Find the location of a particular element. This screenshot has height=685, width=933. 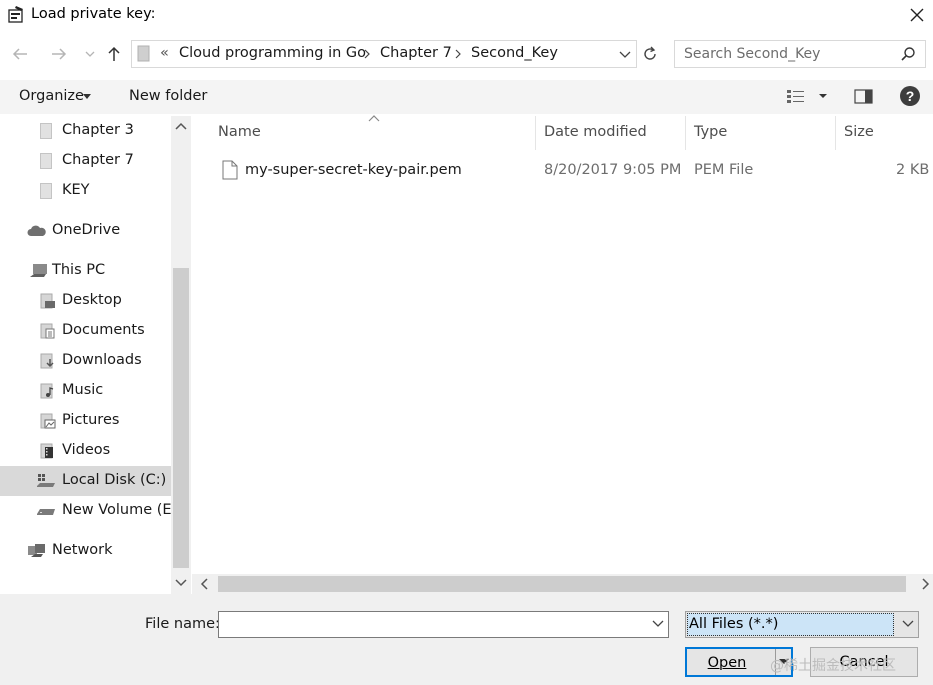

documents-icon is located at coordinates (48, 331).